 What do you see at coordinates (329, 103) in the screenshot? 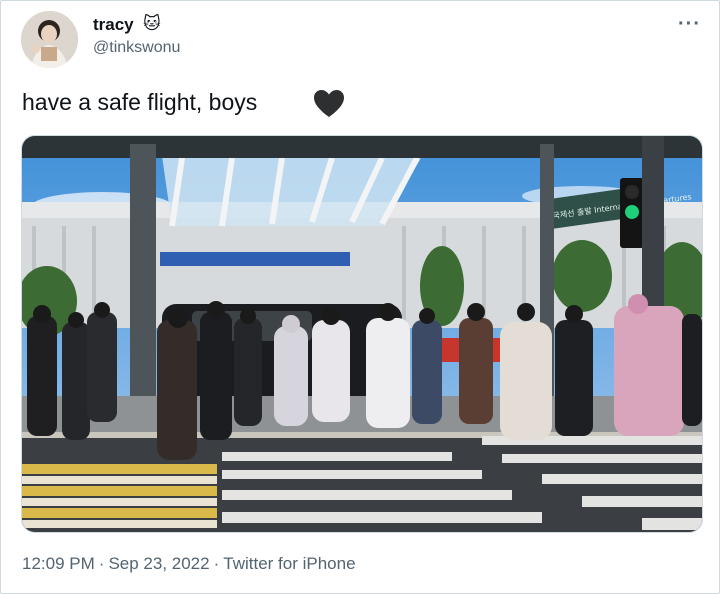
I see `black-heart-icon` at bounding box center [329, 103].